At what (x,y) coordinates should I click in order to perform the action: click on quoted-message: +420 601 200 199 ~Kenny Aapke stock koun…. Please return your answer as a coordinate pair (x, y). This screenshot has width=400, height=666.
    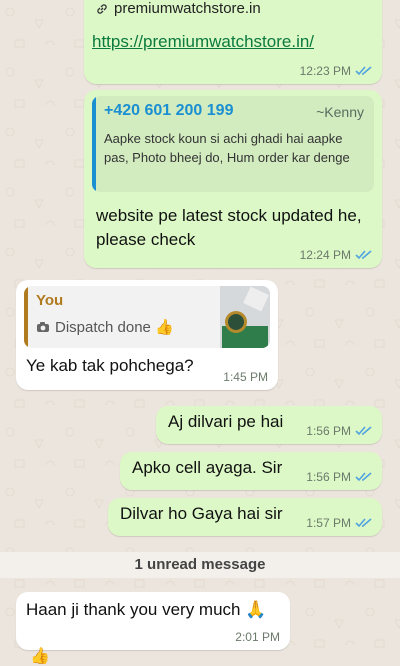
    Looking at the image, I should click on (233, 144).